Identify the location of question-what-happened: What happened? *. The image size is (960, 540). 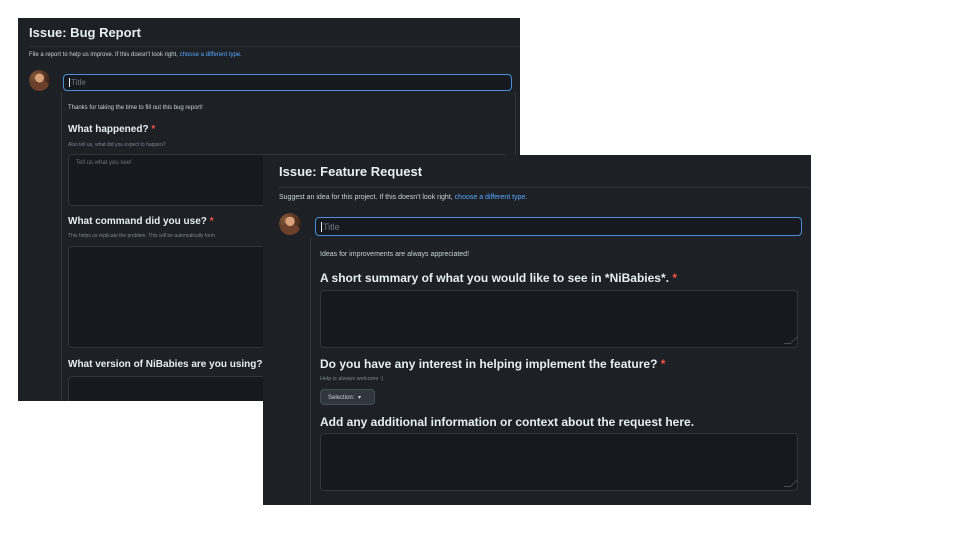
(111, 129).